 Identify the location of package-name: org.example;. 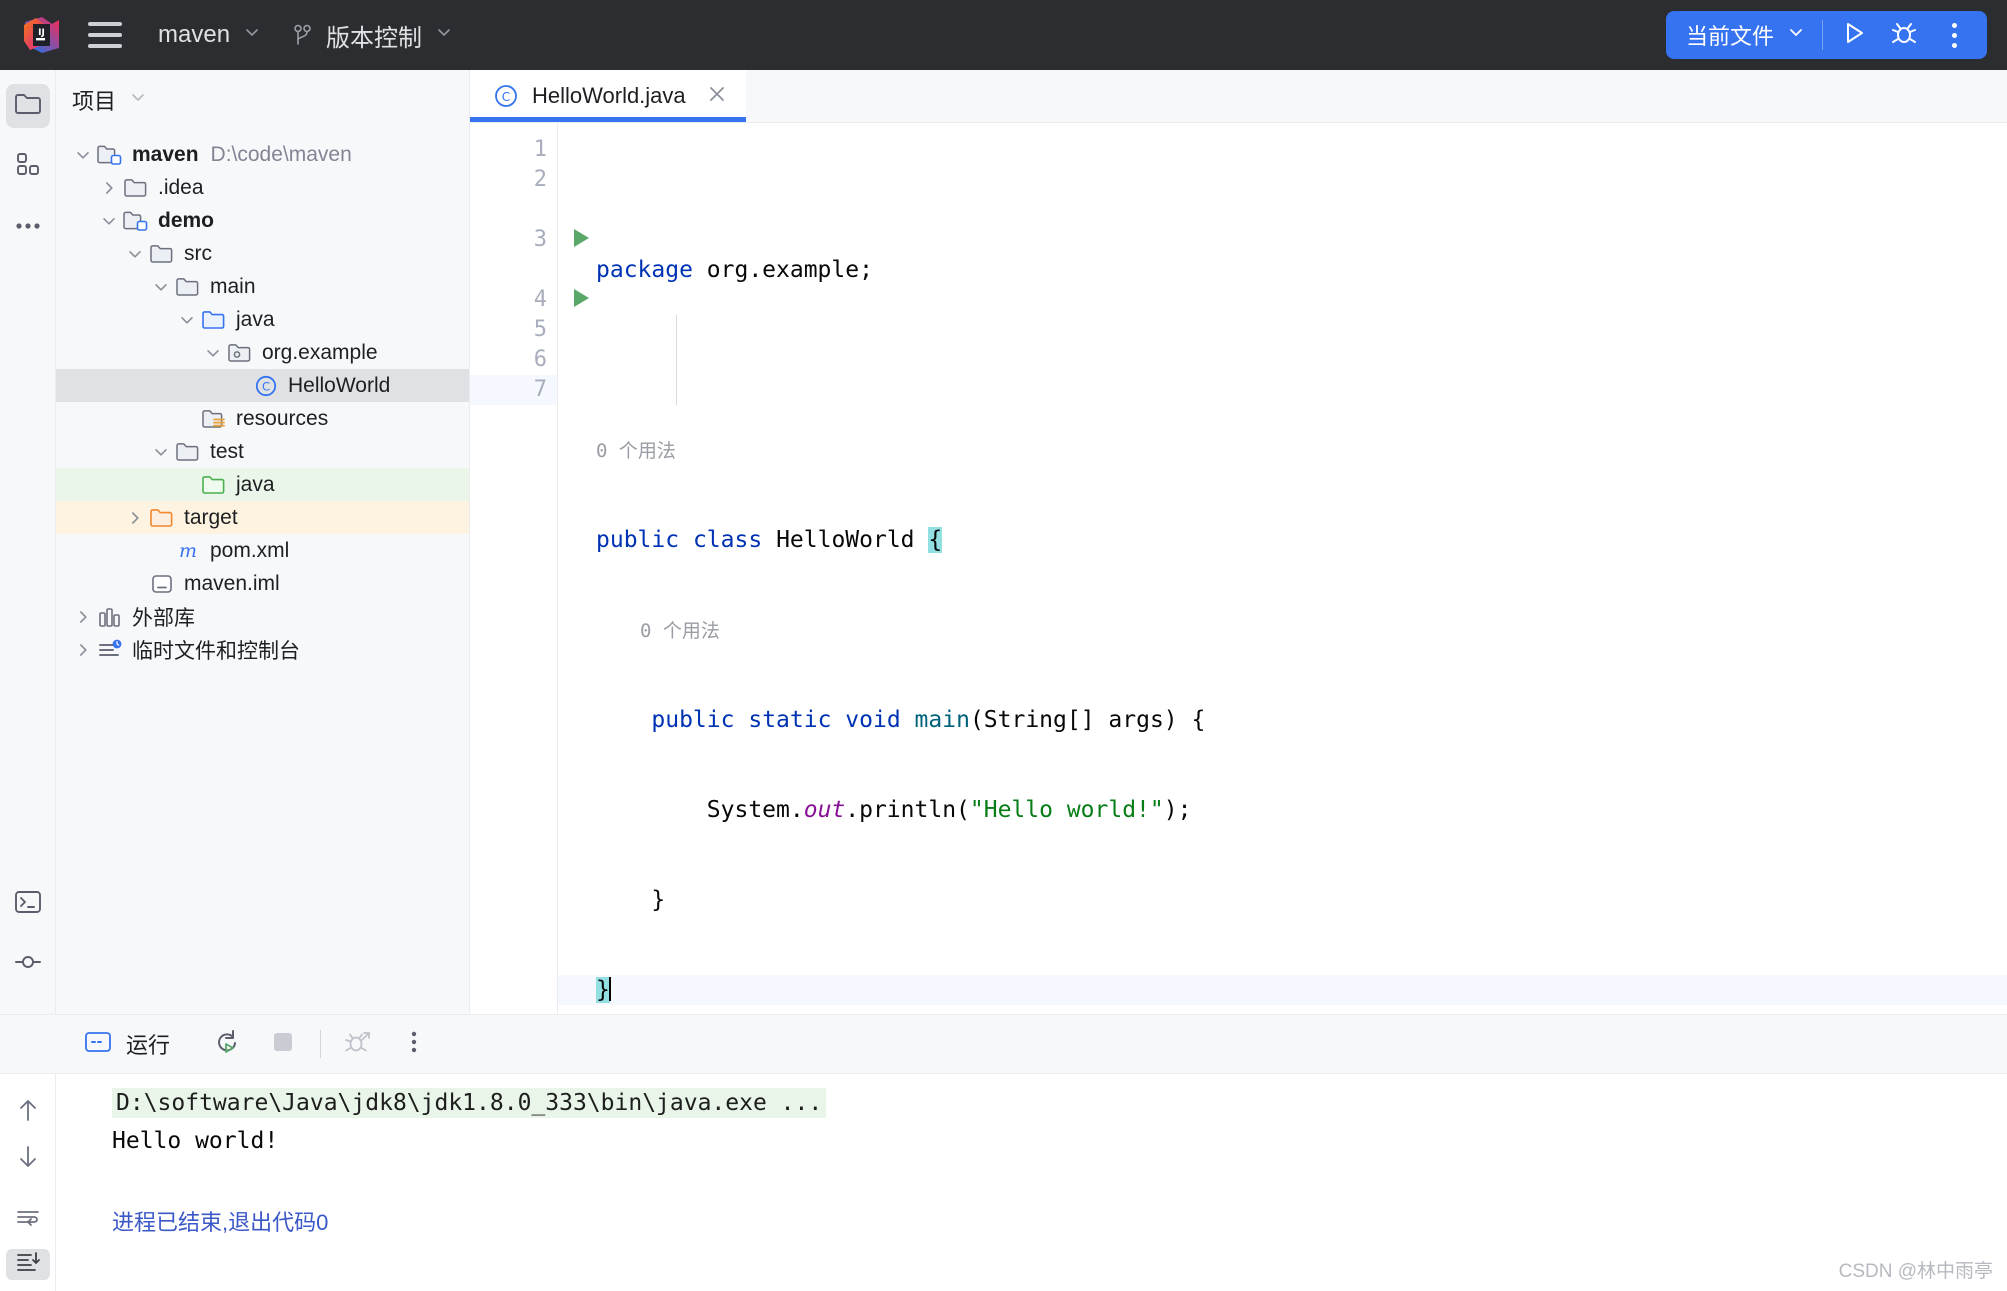
(782, 270).